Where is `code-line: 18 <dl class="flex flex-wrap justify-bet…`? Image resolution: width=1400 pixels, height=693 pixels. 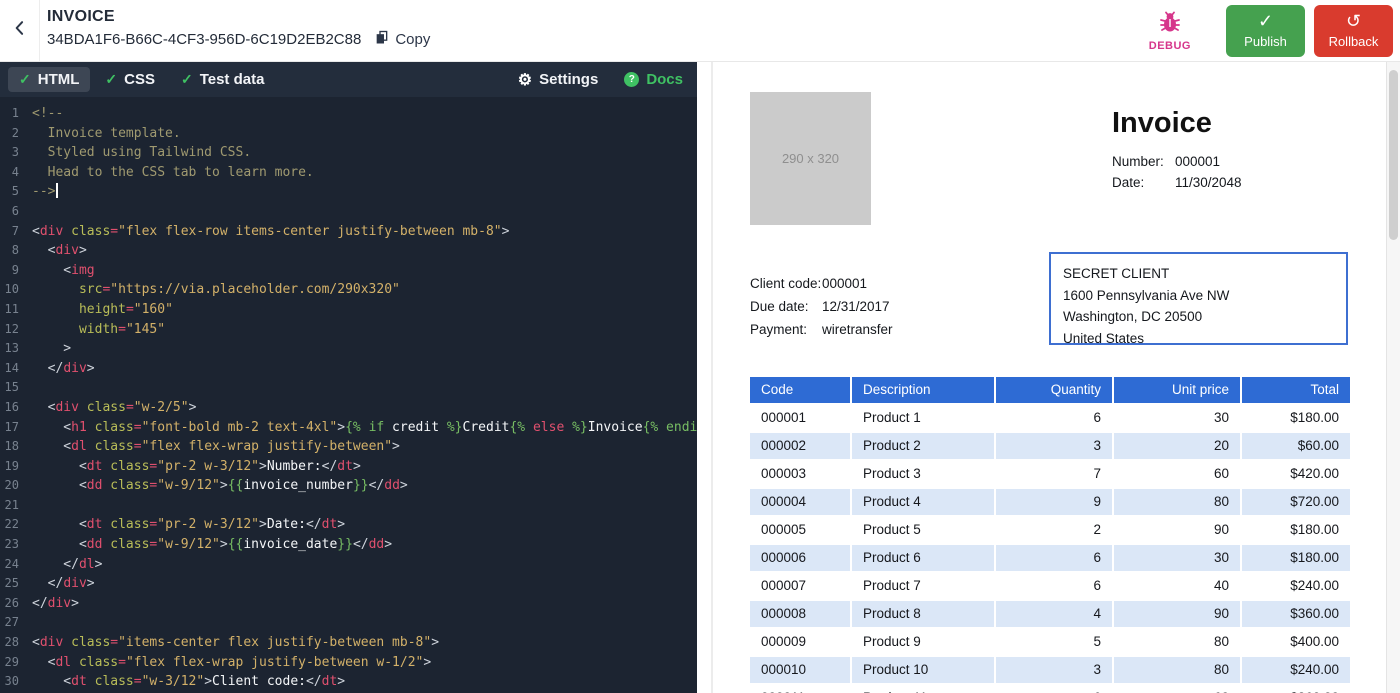
code-line: 18 <dl class="flex flex-wrap justify-bet… is located at coordinates (348, 447).